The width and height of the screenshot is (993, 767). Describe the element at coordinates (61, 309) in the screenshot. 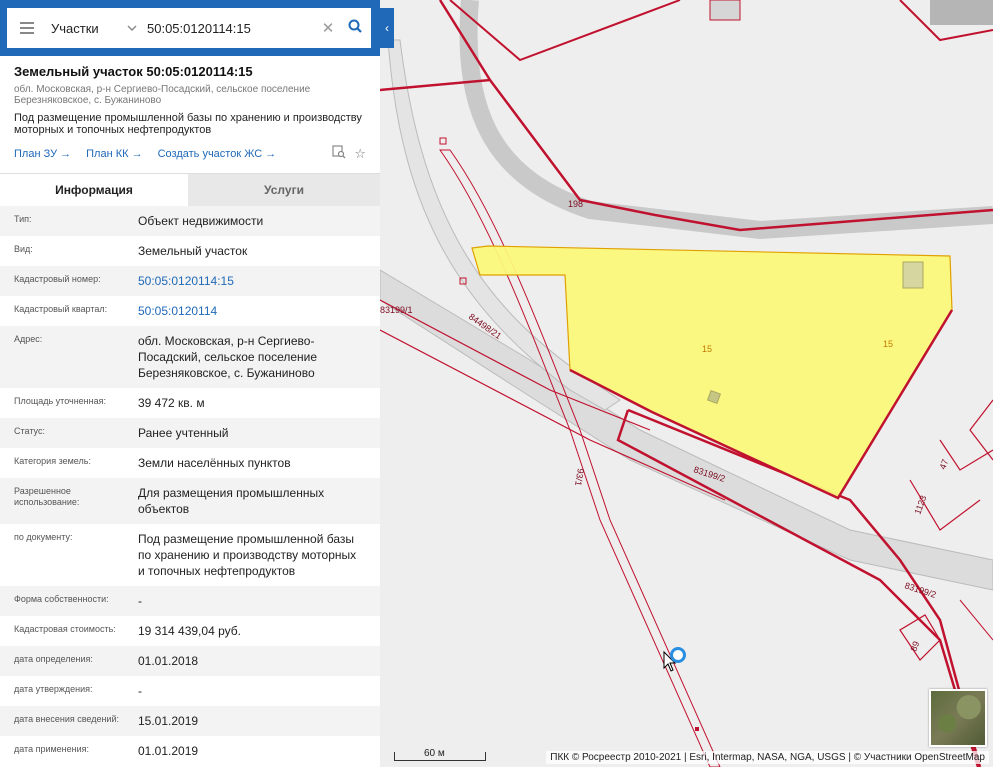

I see `attribute-label: Кадастровый квартал:` at that location.